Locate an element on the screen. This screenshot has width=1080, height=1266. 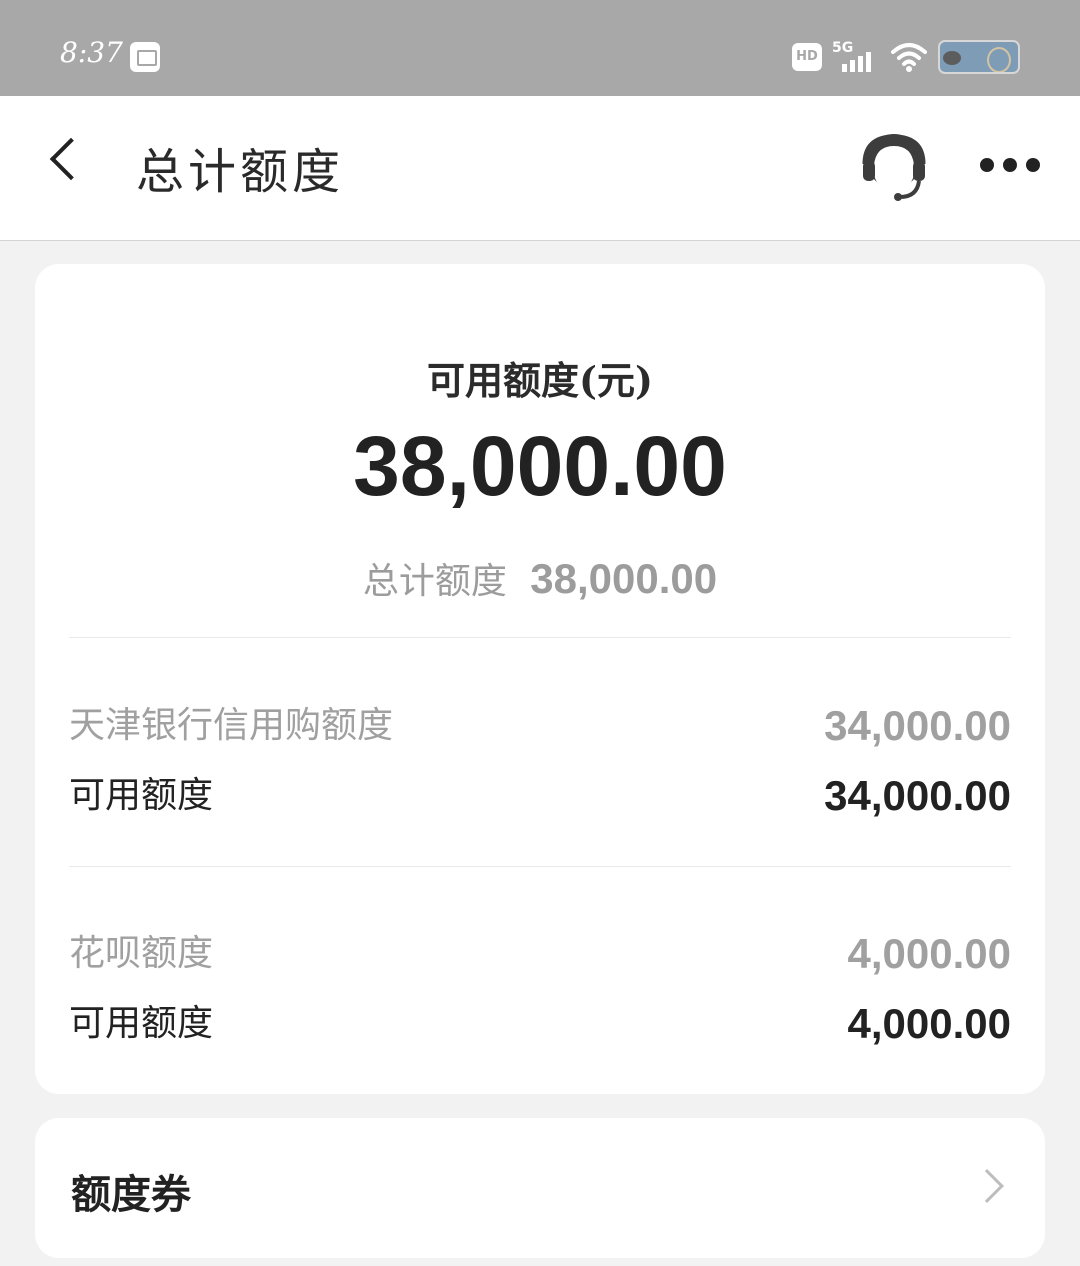
huabei-credit-available-label: 可用额度 is located at coordinates (141, 1023).